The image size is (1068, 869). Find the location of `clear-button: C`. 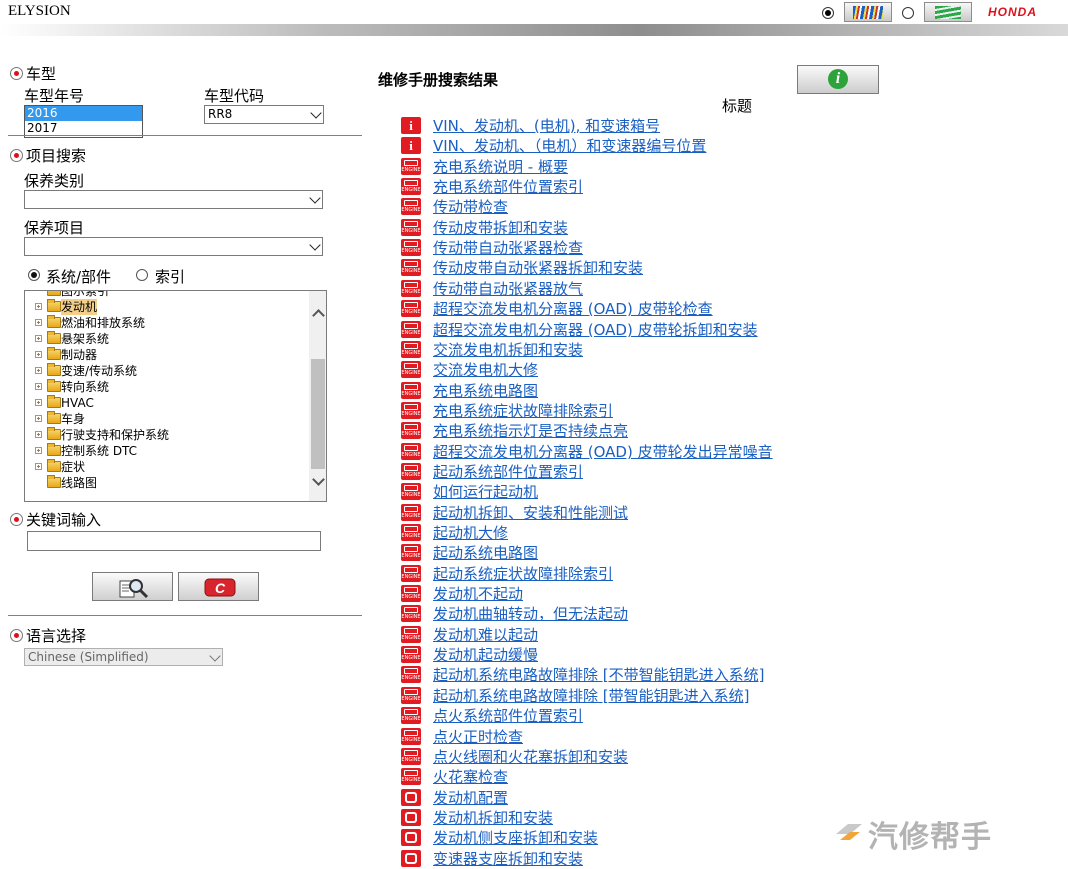

clear-button: C is located at coordinates (218, 586).